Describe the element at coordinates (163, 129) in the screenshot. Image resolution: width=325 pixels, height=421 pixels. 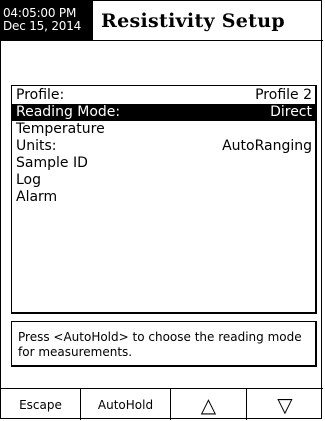
I see `menu-item-temperature: Temperature` at that location.